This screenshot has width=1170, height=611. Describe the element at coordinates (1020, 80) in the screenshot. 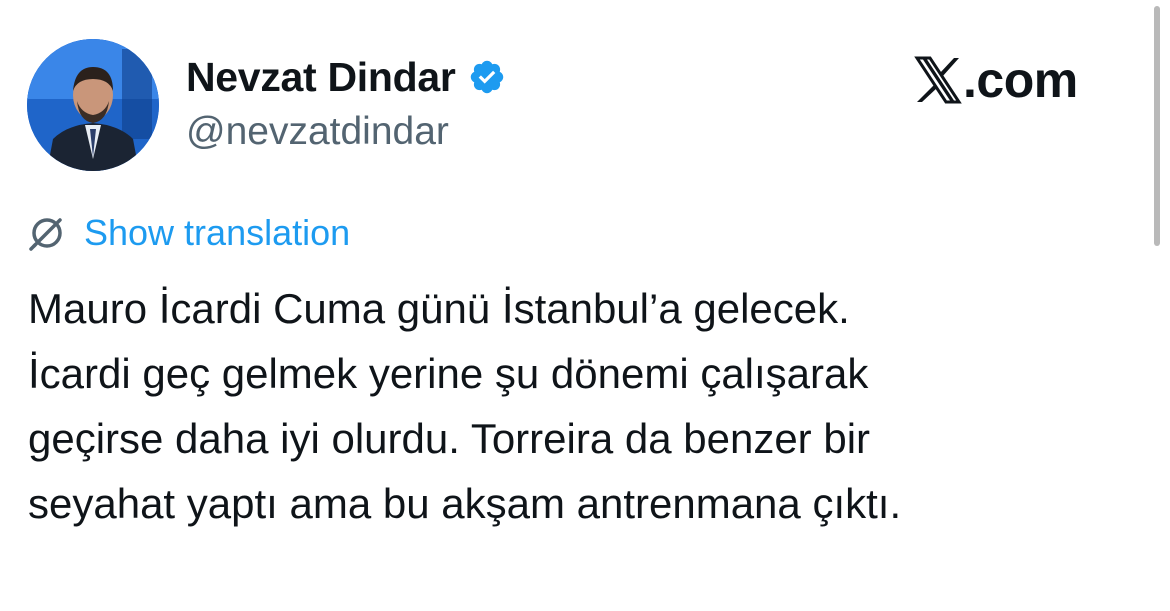

I see `brand-text: .com` at that location.